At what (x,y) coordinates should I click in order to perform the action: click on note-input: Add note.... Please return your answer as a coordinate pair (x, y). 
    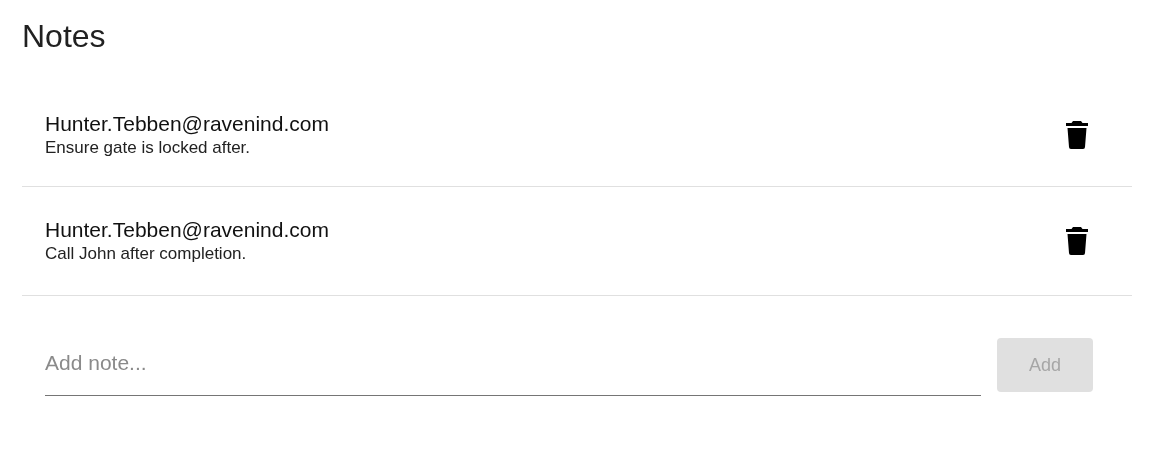
    Looking at the image, I should click on (513, 369).